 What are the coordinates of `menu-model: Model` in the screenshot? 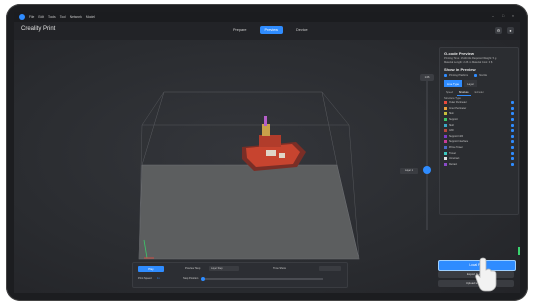 It's located at (90, 17).